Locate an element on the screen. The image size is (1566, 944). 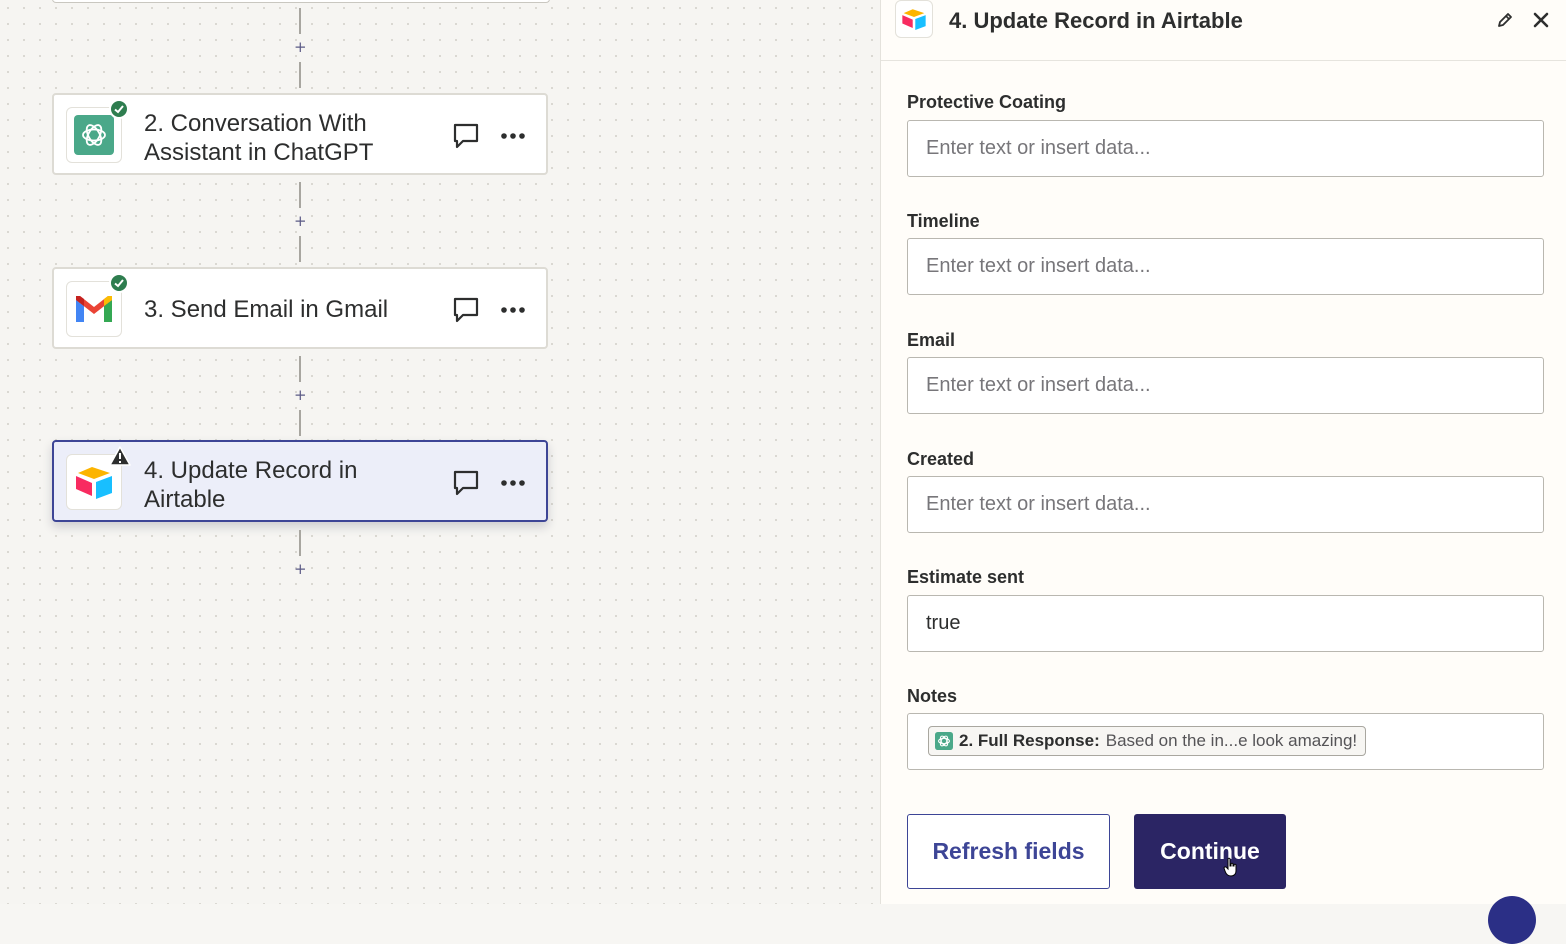
pill-field-value: Based on the in...e look amazing! is located at coordinates (1231, 740).